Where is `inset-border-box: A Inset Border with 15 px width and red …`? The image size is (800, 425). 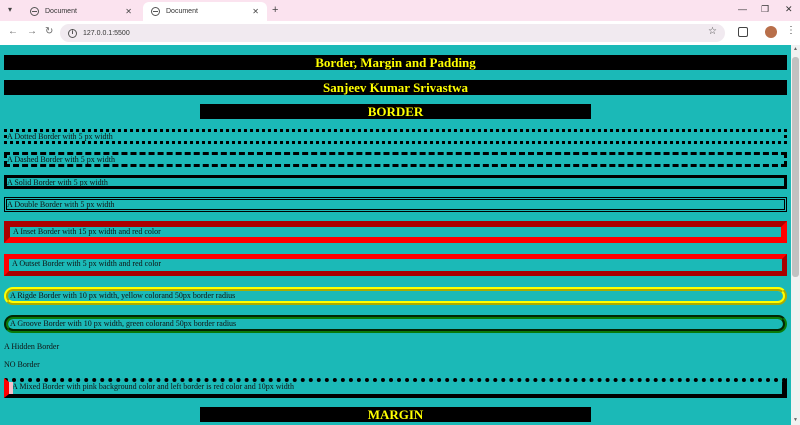 inset-border-box: A Inset Border with 15 px width and red … is located at coordinates (395, 232).